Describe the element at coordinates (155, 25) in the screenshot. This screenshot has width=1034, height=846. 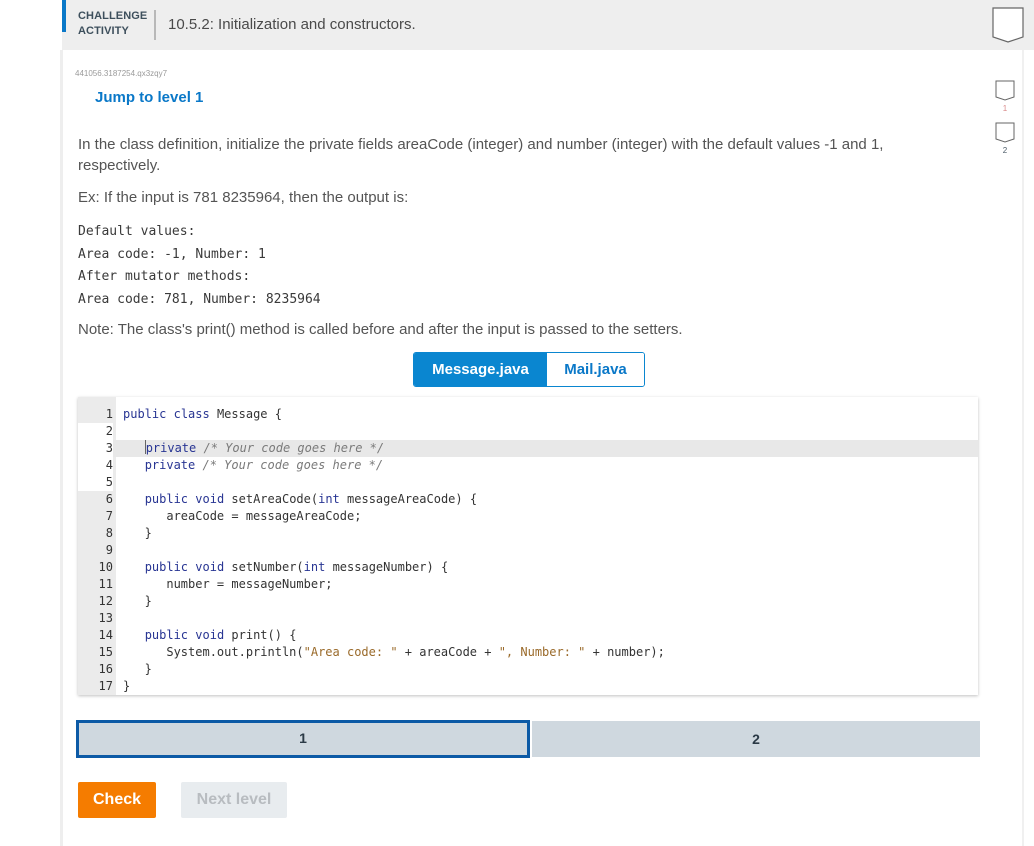
I see `header-divider` at that location.